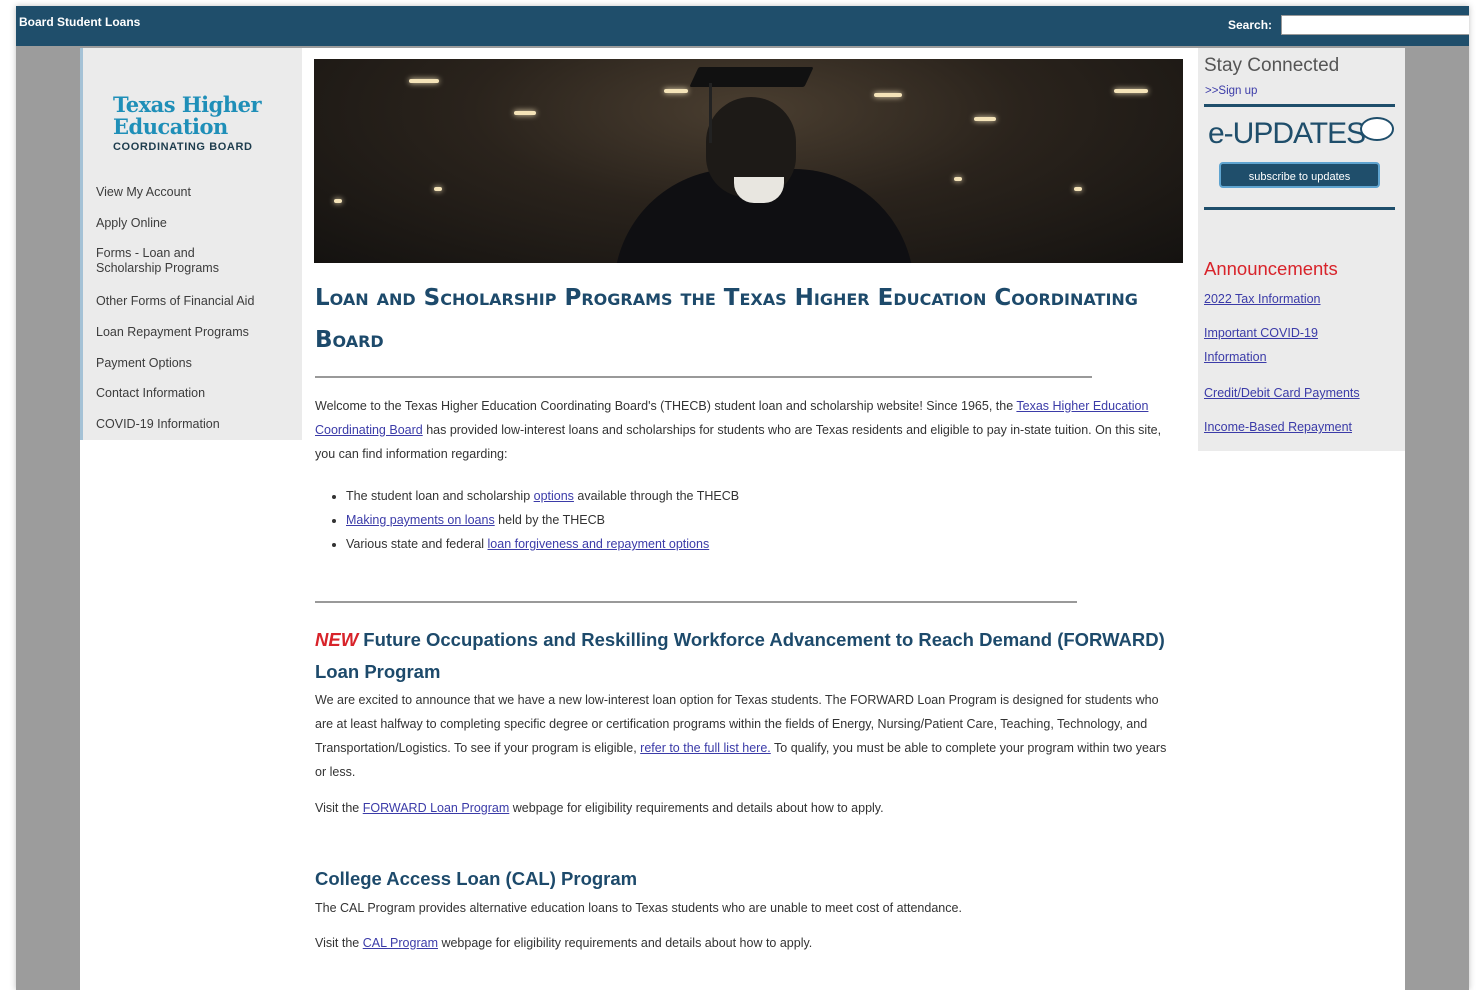 This screenshot has height=990, width=1476. What do you see at coordinates (150, 393) in the screenshot?
I see `sidebar-item-contact-information: Contact Information` at bounding box center [150, 393].